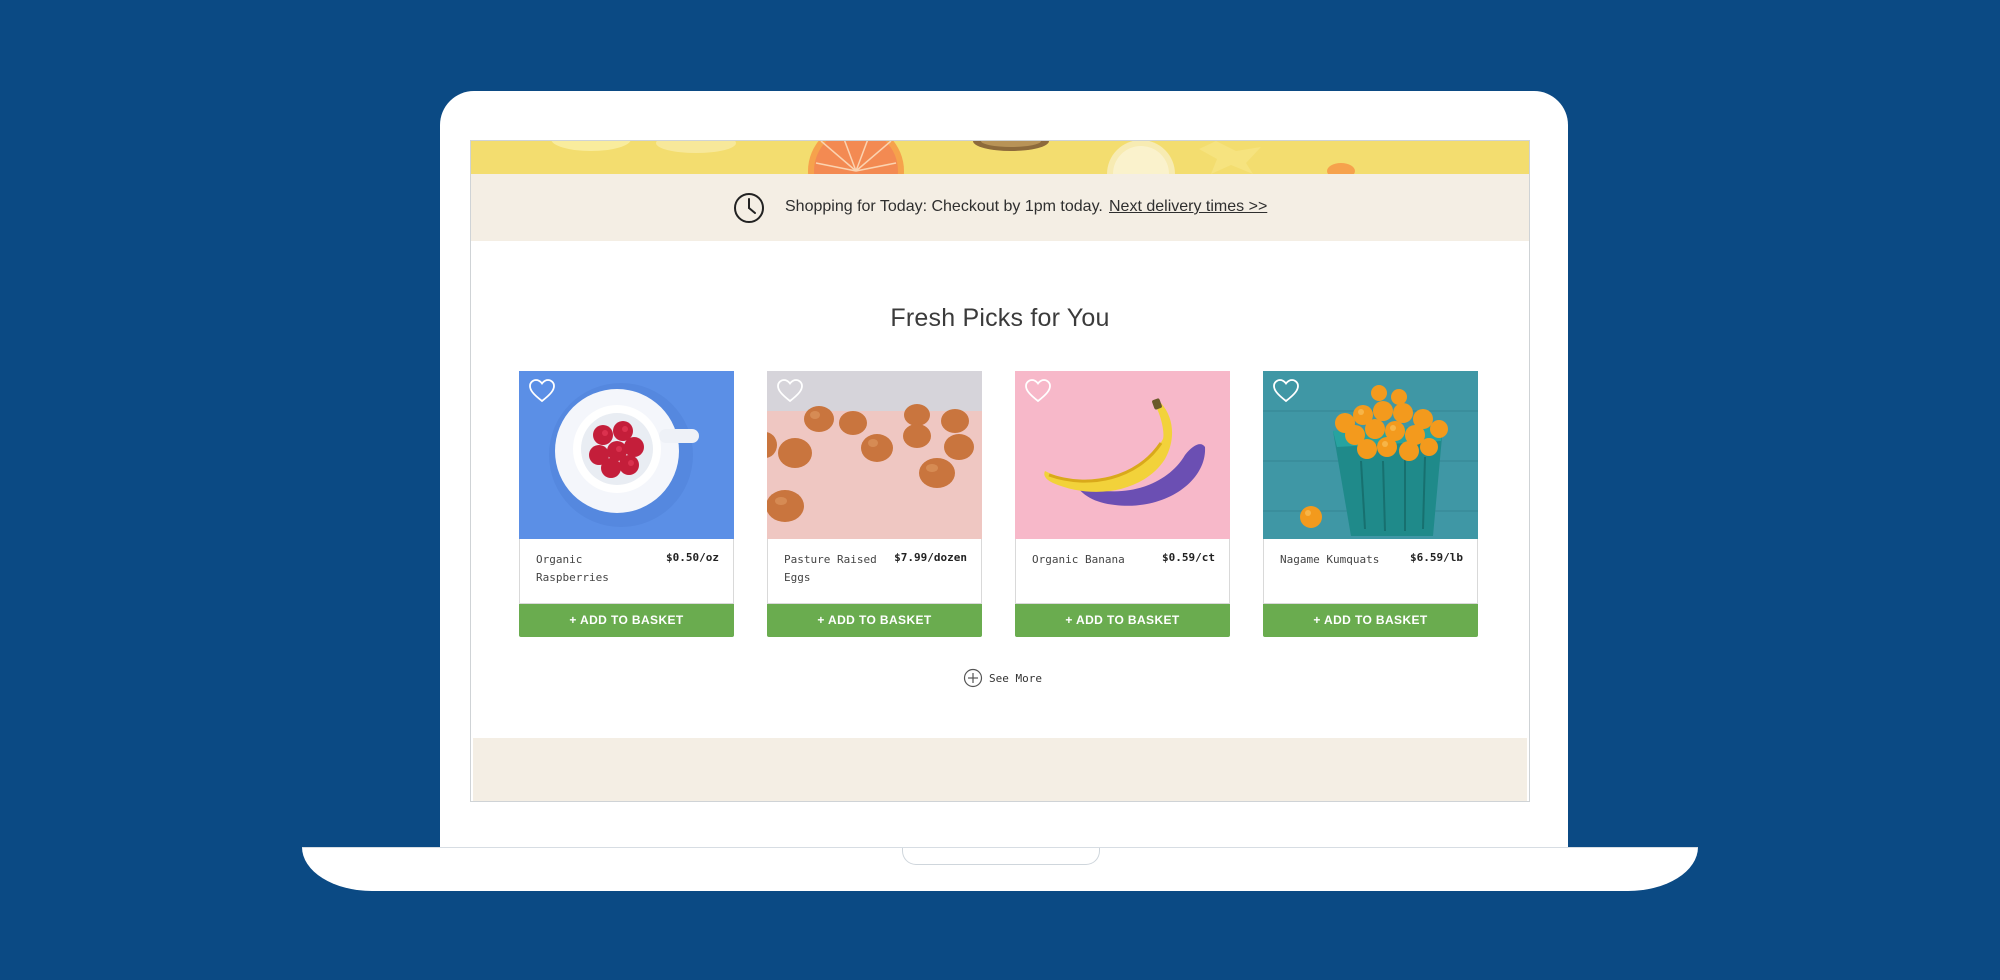 The height and width of the screenshot is (980, 2000). I want to click on see-more-label: See More, so click(1015, 678).